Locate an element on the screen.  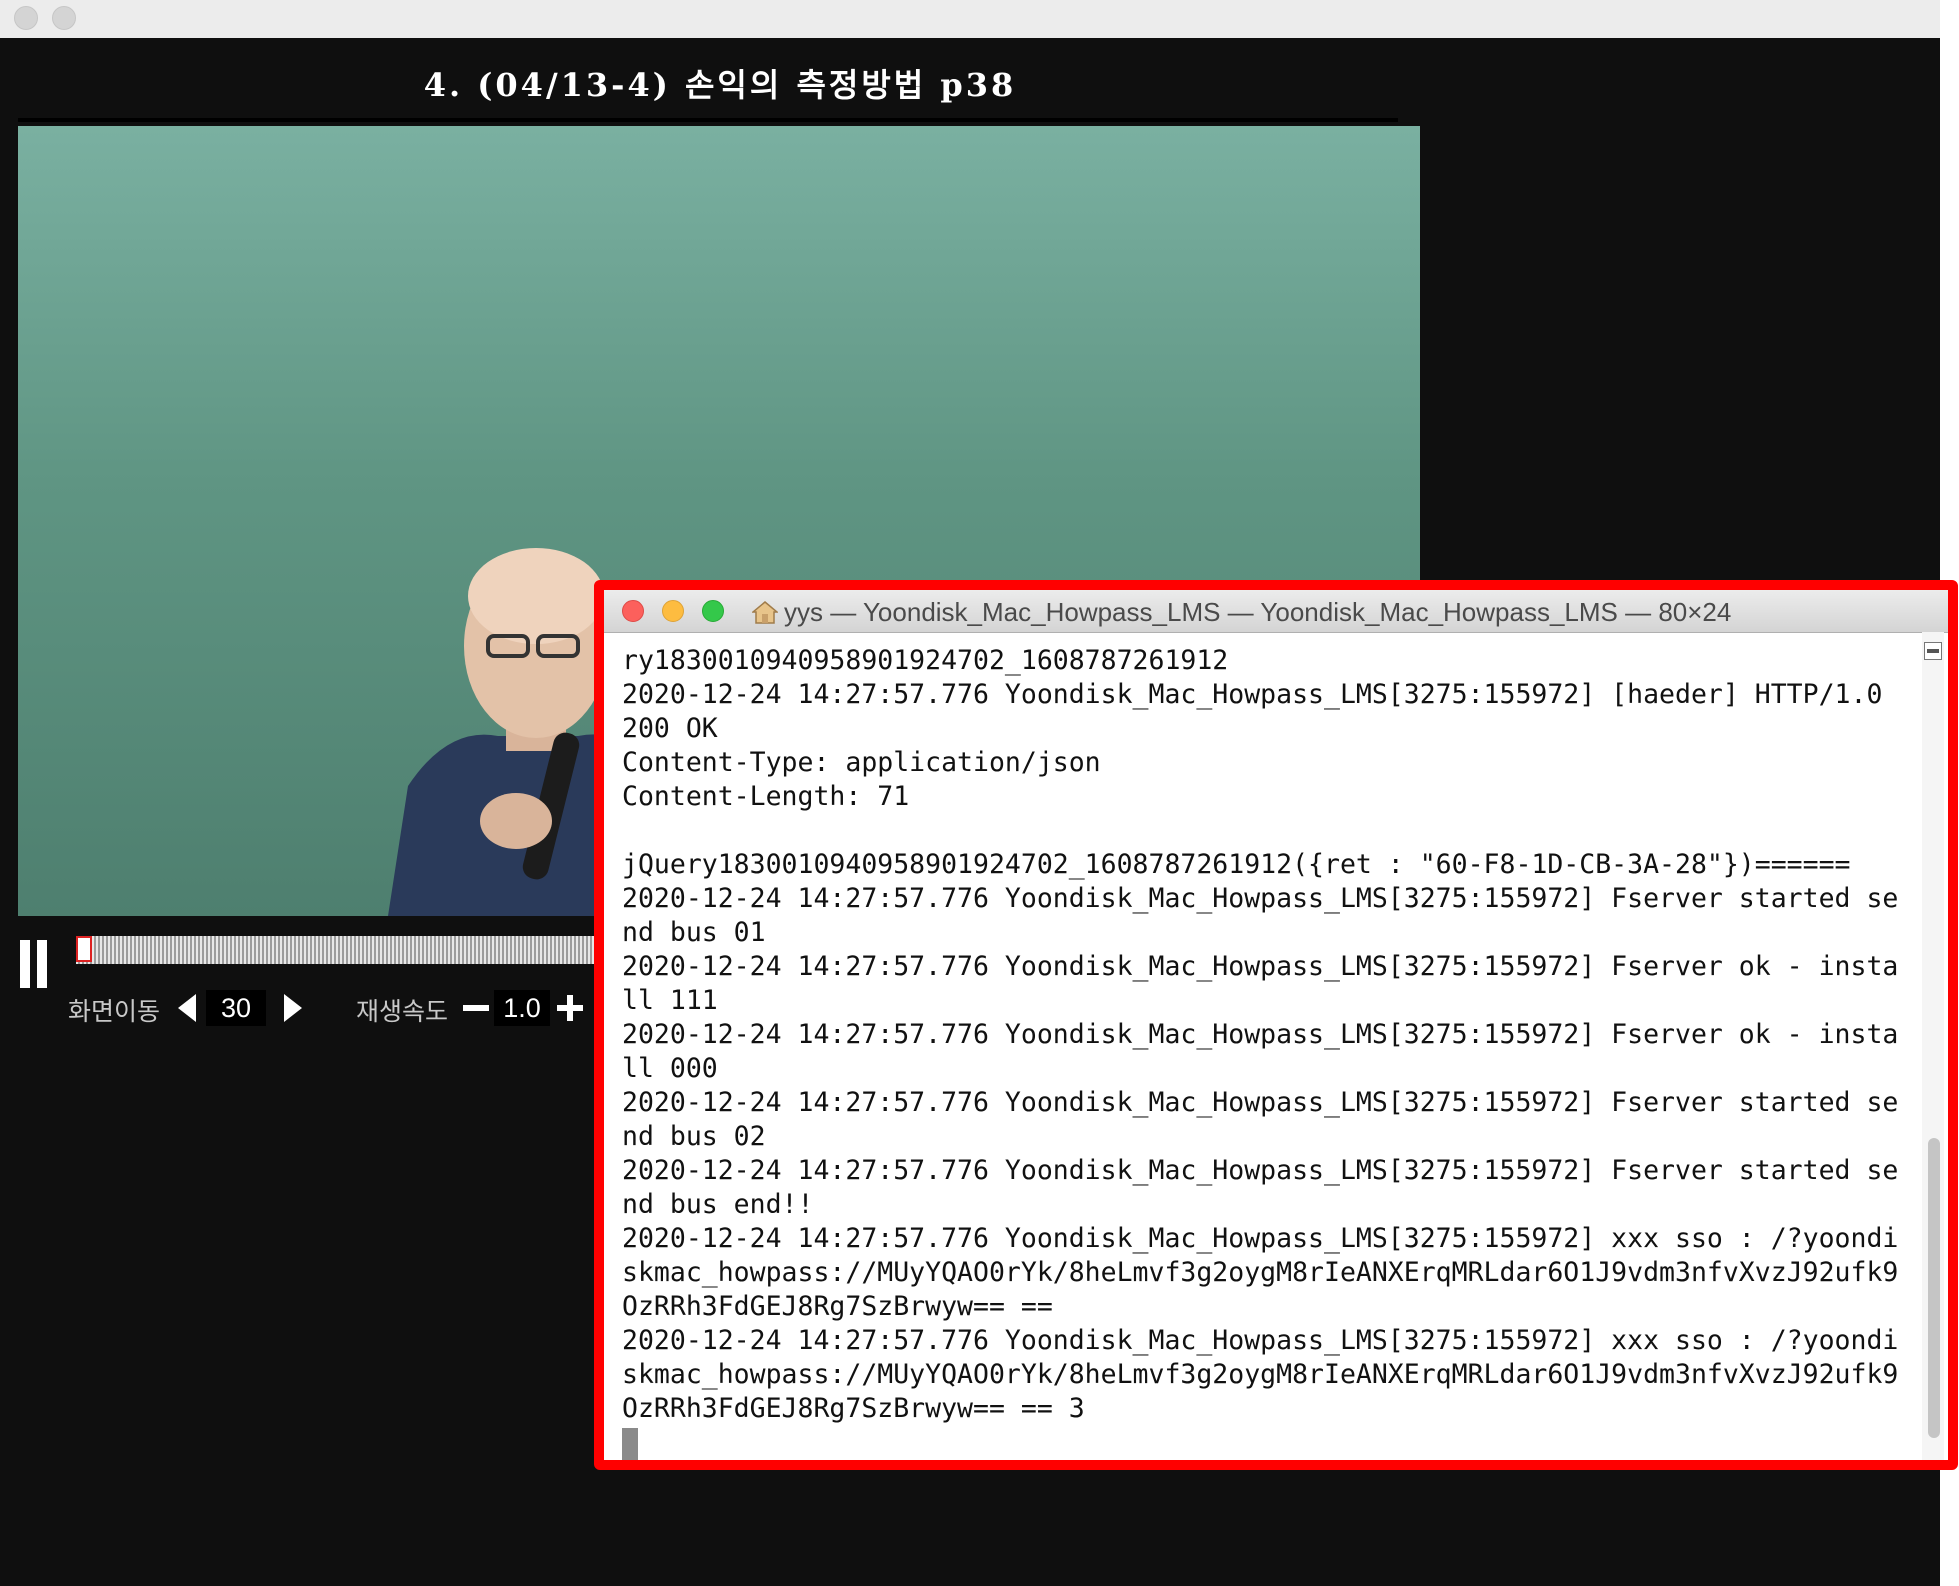
minus-icon is located at coordinates (476, 1008).